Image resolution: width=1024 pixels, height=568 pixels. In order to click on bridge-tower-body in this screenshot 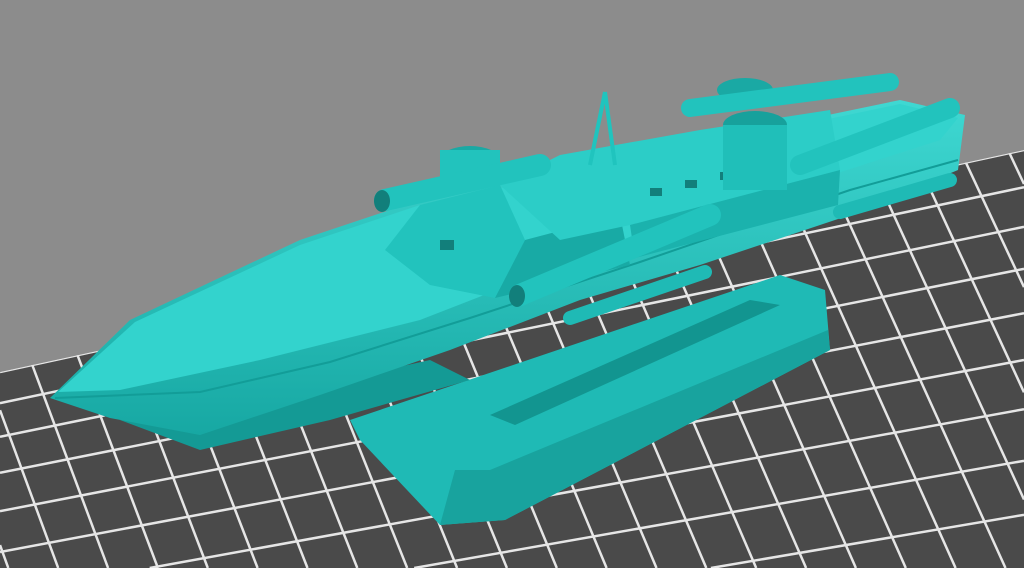, I will do `click(755, 157)`.